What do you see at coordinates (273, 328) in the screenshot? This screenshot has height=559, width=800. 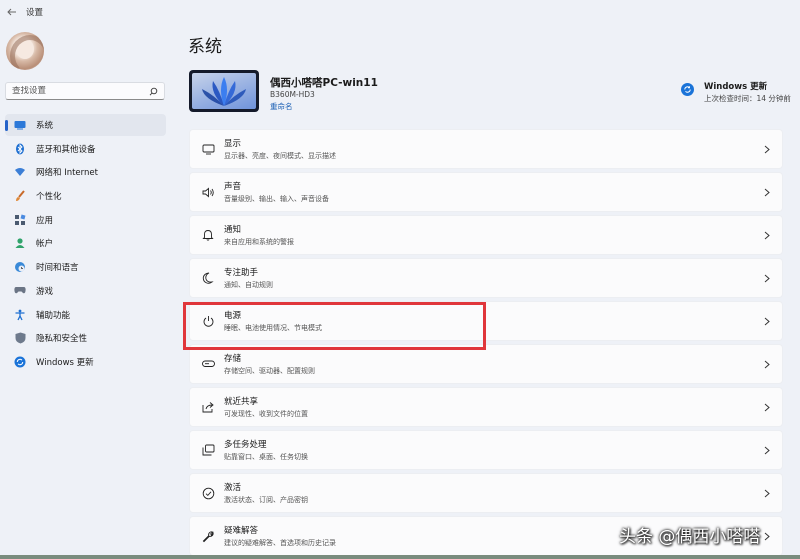 I see `card-subtitle: 睡眠、电池使用情况、节电模式` at bounding box center [273, 328].